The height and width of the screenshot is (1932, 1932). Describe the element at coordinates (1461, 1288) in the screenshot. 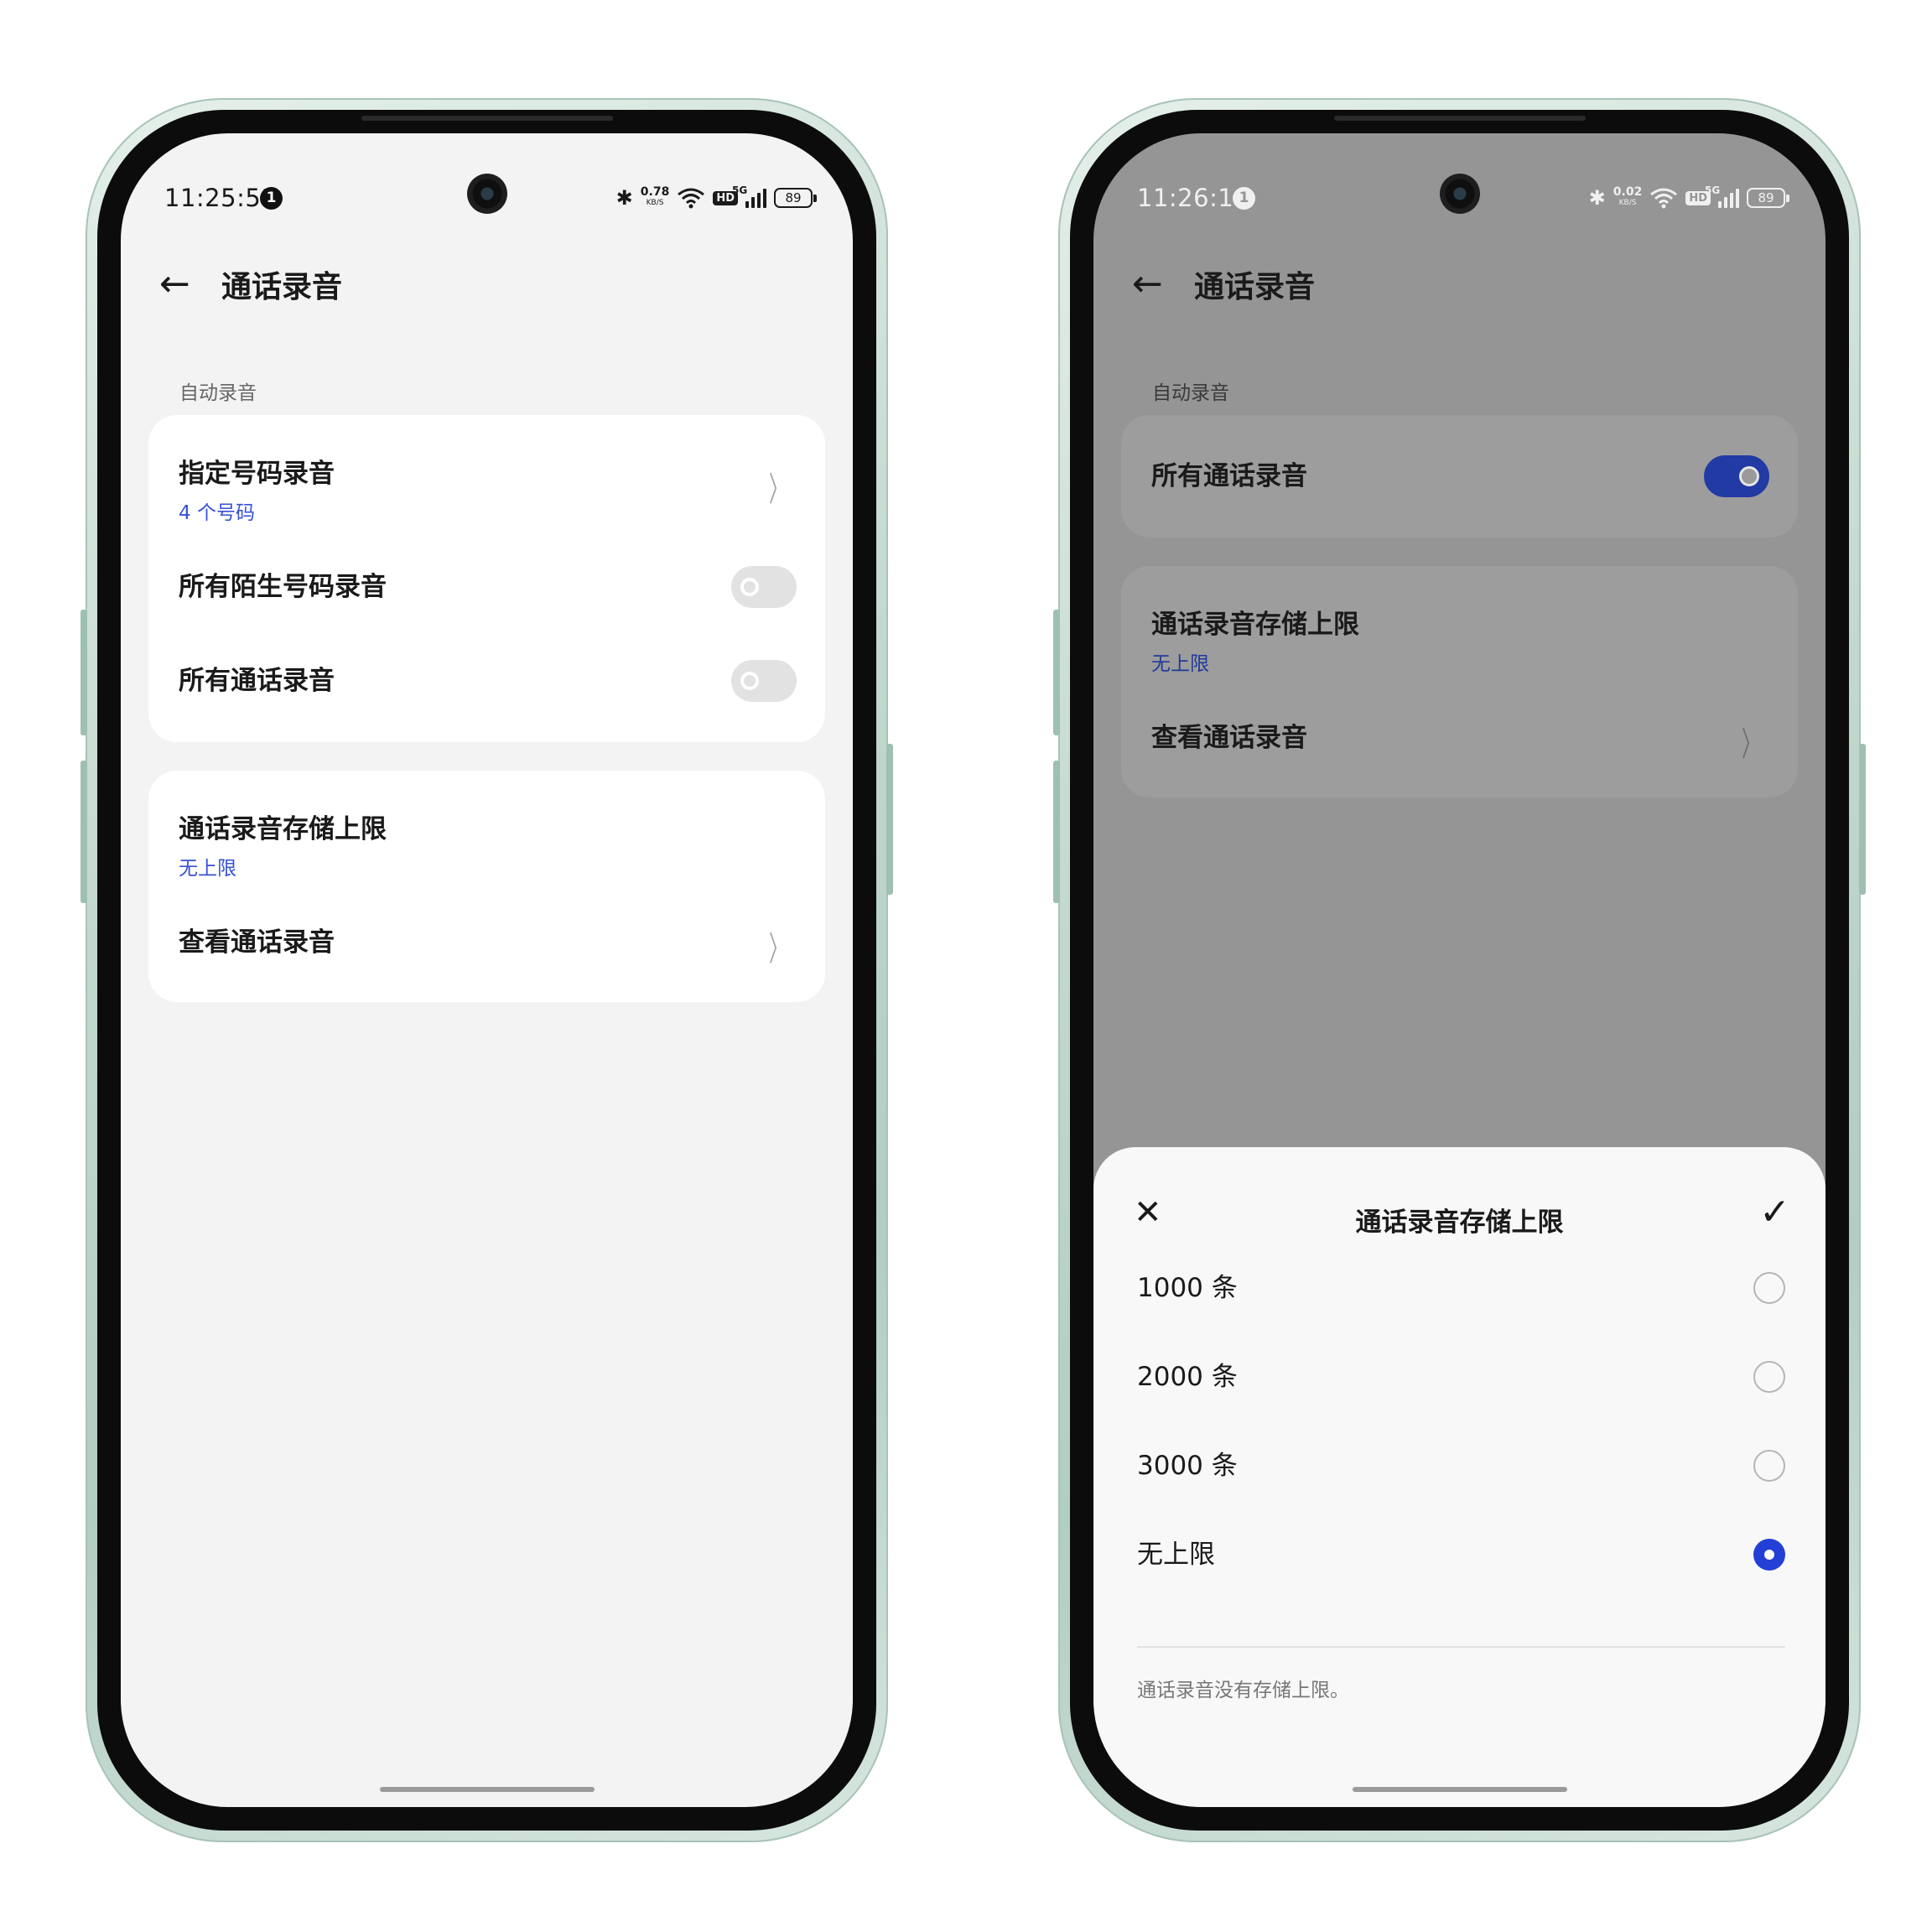

I see `option-1000: 1000 条` at that location.